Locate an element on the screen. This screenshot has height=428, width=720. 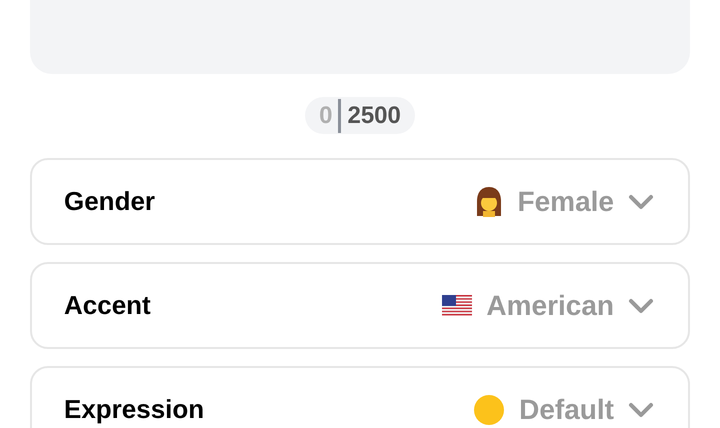
setting-label: Expression is located at coordinates (134, 409).